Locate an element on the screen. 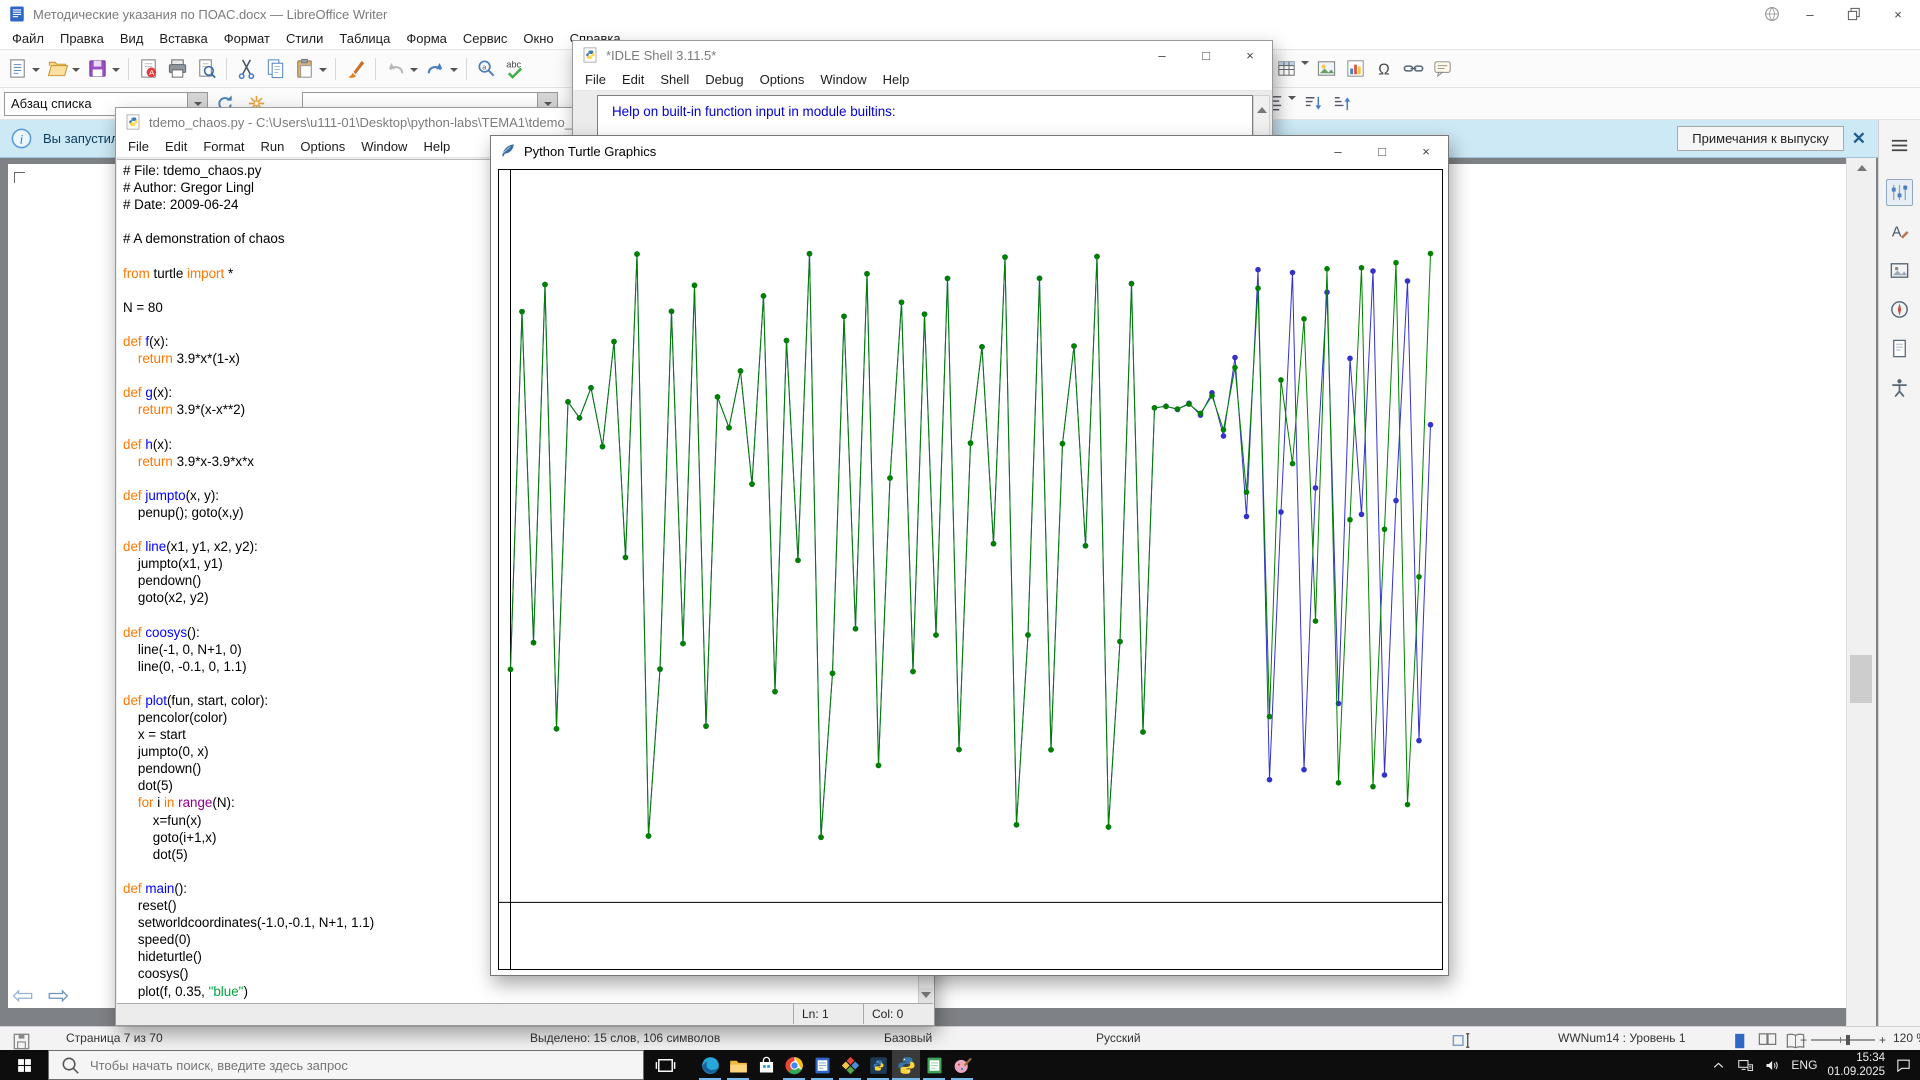 This screenshot has height=1080, width=1920. sidebar-panel-navigator-icon is located at coordinates (1899, 309).